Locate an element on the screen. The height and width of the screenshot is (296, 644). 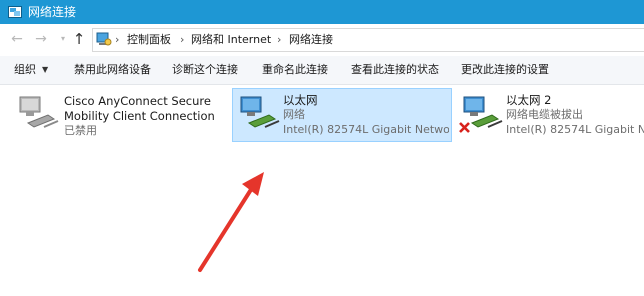
change-settings-button: 更改此连接的设置 is located at coordinates (505, 70).